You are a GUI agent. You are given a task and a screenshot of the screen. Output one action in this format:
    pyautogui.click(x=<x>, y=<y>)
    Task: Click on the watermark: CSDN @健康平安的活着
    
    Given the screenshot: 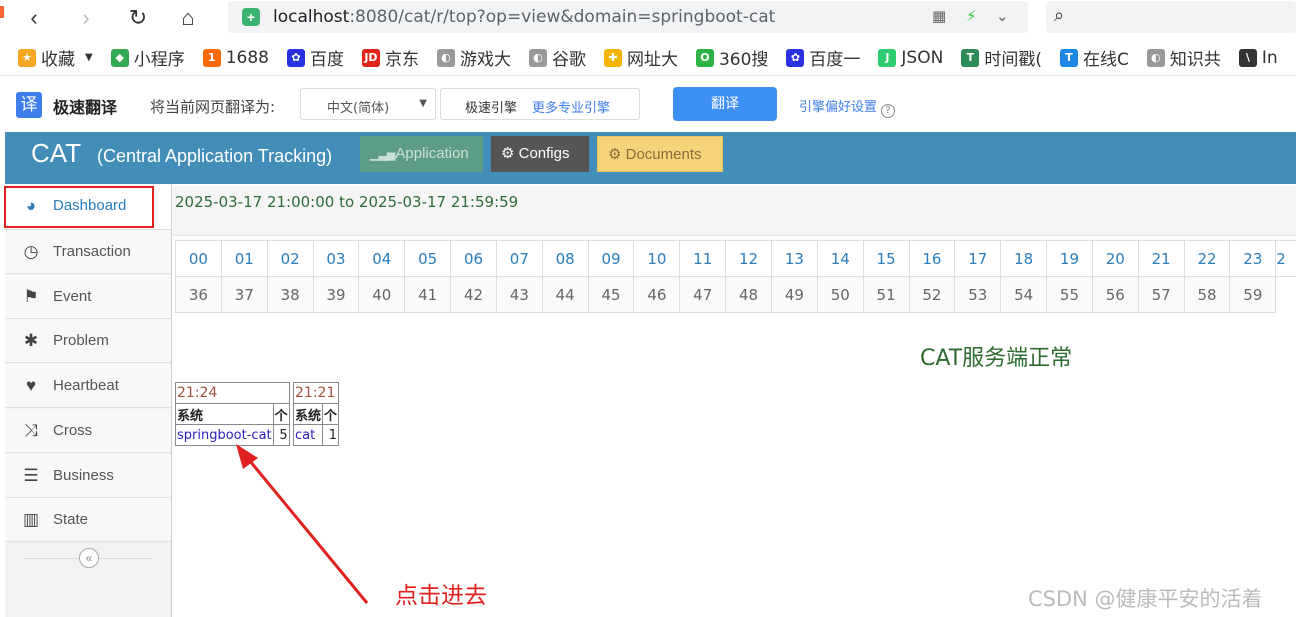 What is the action you would take?
    pyautogui.click(x=1145, y=599)
    